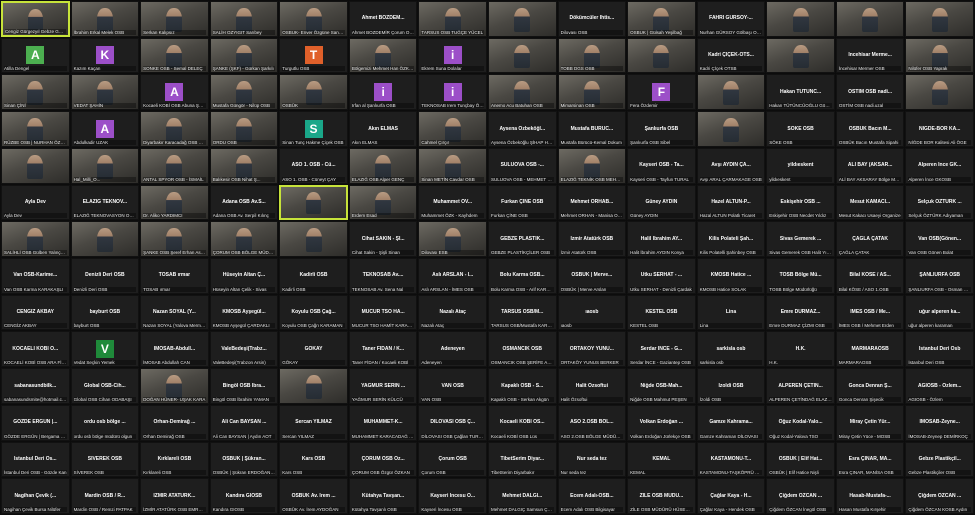 The width and height of the screenshot is (975, 515). Describe the element at coordinates (800, 312) in the screenshot. I see `participant-tile: Emre DURMAZ... Emre DURMAZ ÇİZMI OSB` at that location.